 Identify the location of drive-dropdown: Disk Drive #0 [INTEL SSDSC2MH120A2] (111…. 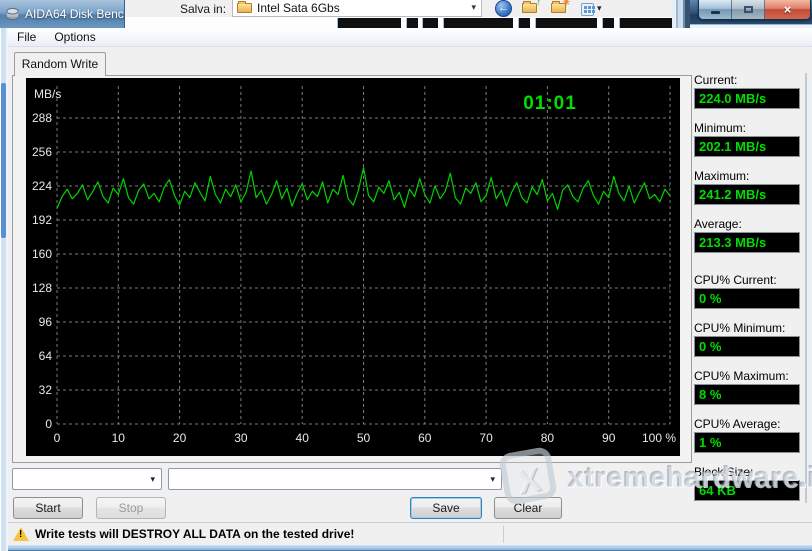
(335, 479).